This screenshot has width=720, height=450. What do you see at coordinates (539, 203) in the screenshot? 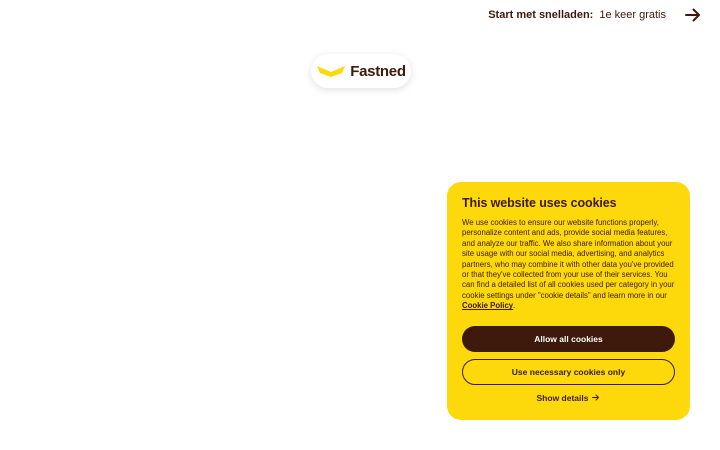
I see `cookie-title: This website uses cookies` at bounding box center [539, 203].